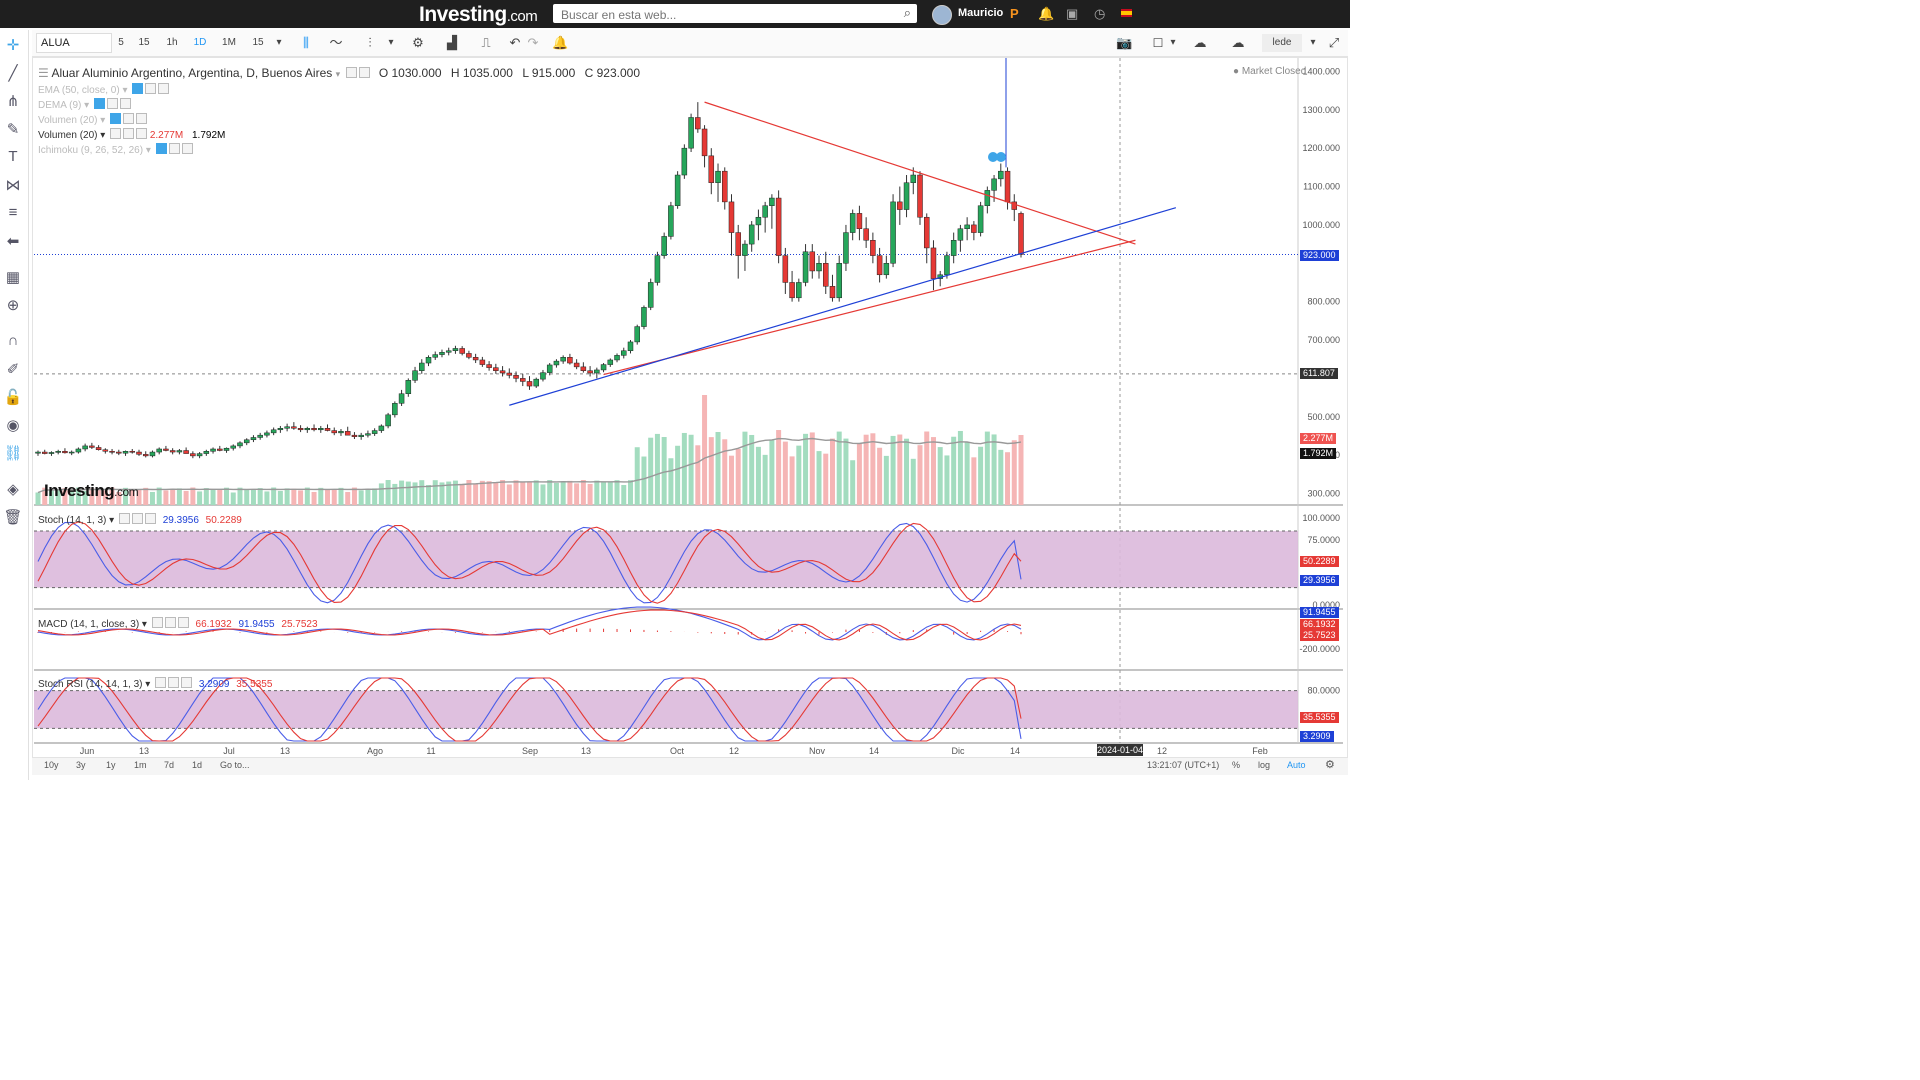 The height and width of the screenshot is (1080, 1920). What do you see at coordinates (116, 118) in the screenshot?
I see `volume-1-visibility-icon` at bounding box center [116, 118].